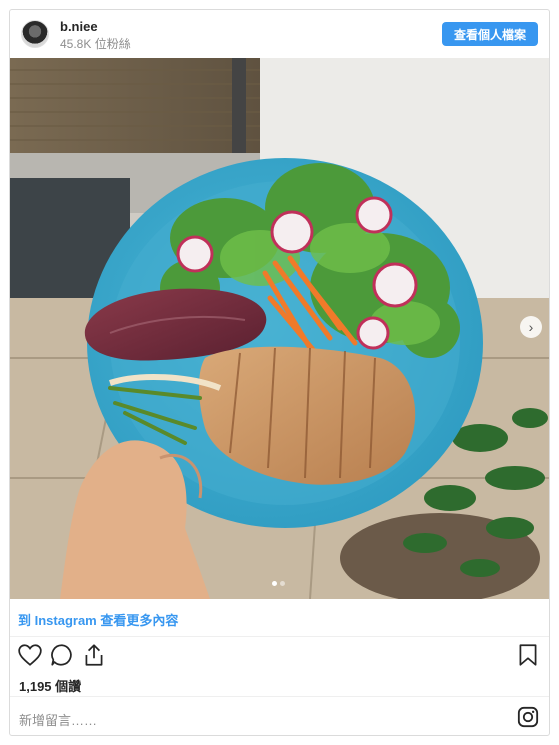  I want to click on share-icon, so click(94, 655).